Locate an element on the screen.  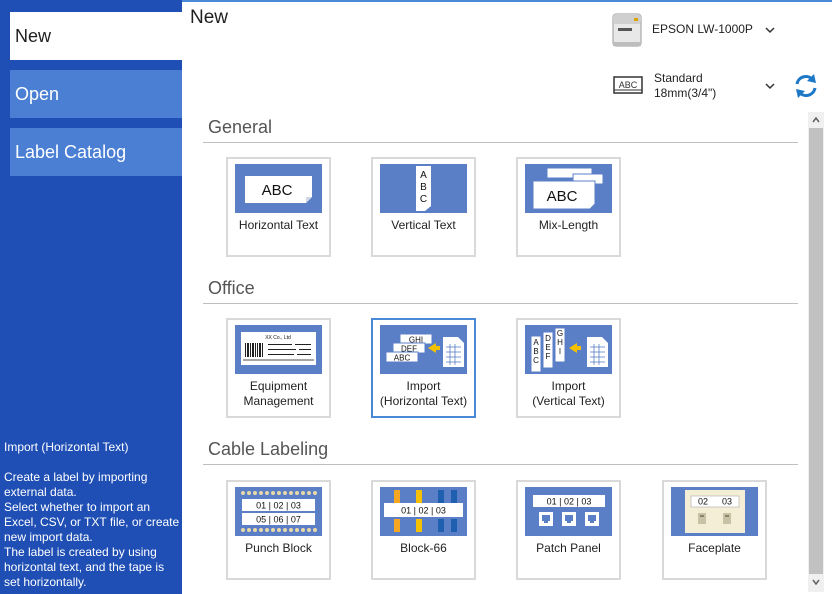
tile-label: Mix-Length is located at coordinates (568, 225).